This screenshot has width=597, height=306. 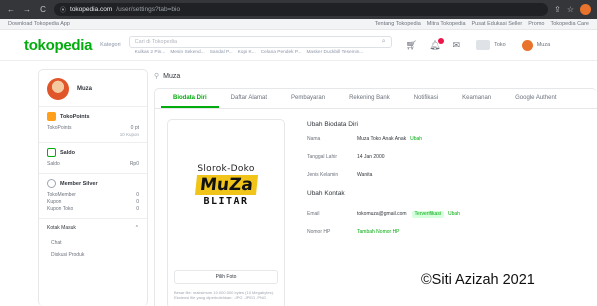 I want to click on top-link: Tokopedia Care, so click(x=569, y=24).